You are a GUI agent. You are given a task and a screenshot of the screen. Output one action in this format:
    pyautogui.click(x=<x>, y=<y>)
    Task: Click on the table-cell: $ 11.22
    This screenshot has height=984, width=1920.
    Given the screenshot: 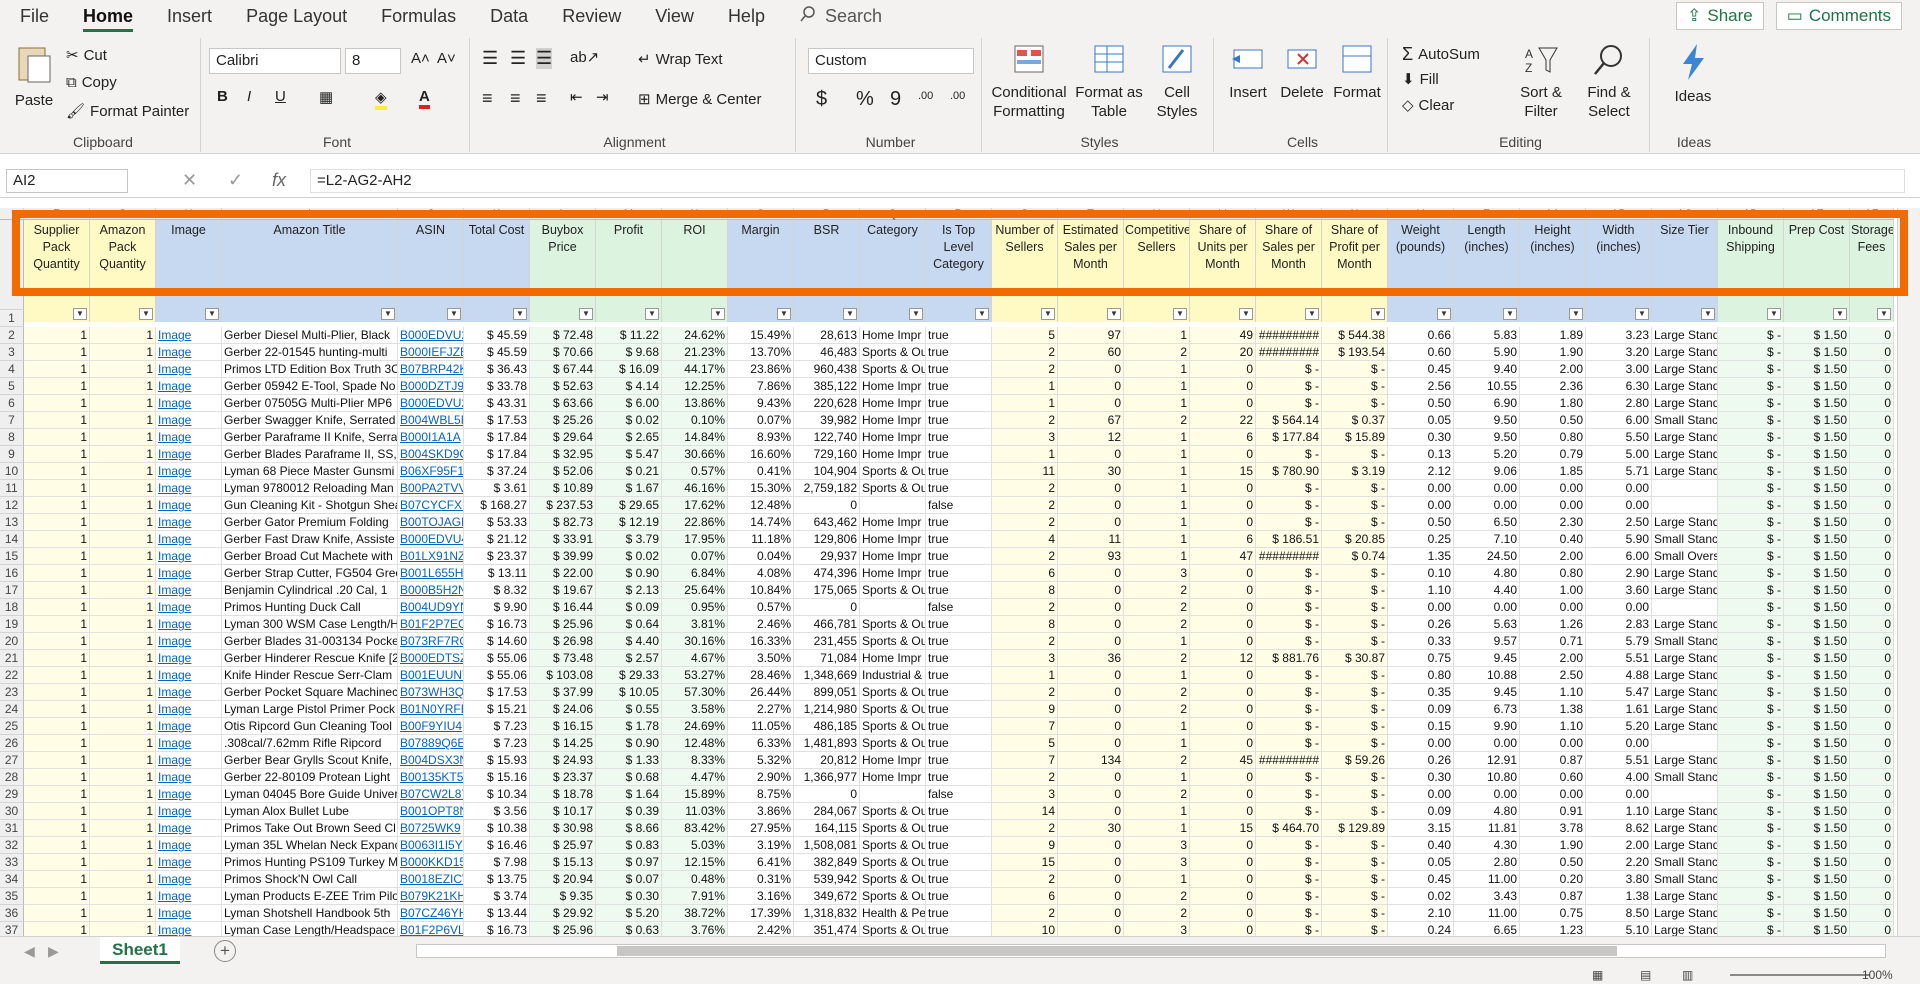 What is the action you would take?
    pyautogui.click(x=629, y=335)
    